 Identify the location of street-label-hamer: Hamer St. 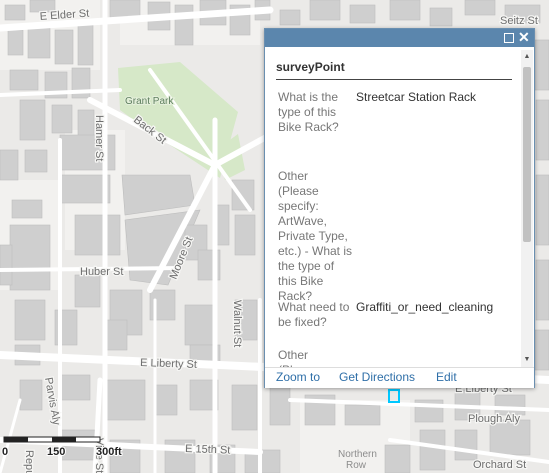
(99, 138).